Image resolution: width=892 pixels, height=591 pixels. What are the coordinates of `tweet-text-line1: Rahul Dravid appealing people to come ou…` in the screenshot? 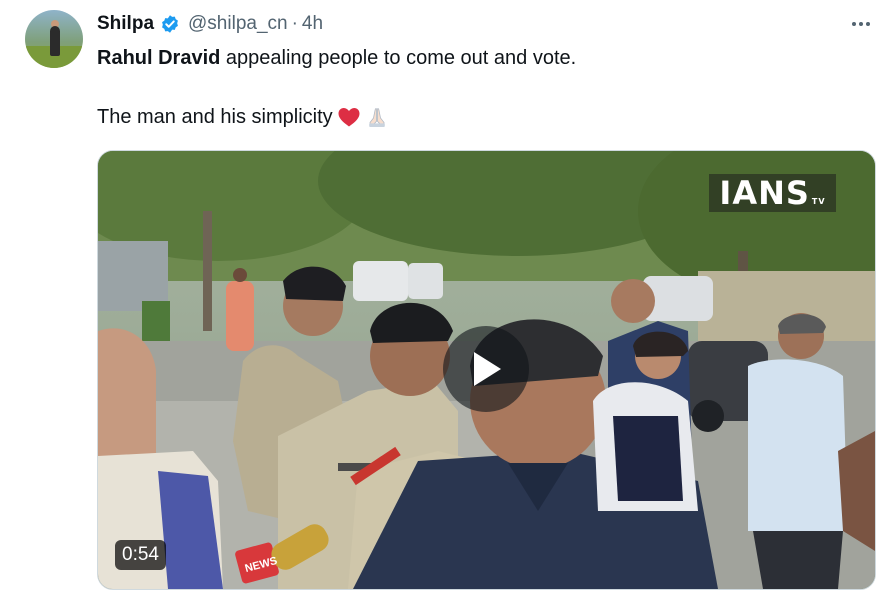 It's located at (336, 58).